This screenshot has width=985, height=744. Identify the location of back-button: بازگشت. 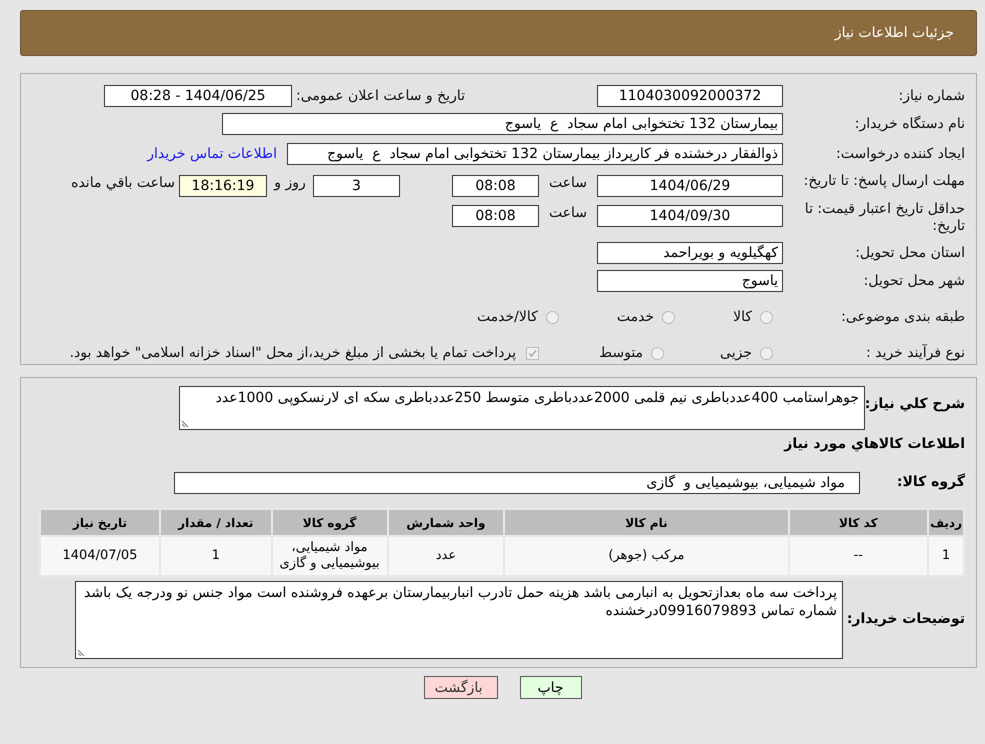
(461, 687).